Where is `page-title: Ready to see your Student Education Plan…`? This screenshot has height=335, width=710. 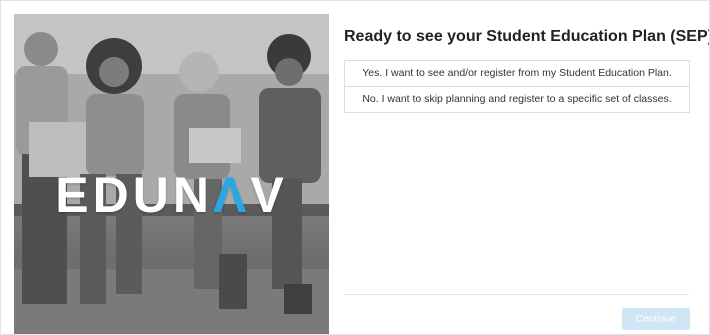
page-title: Ready to see your Student Education Plan… is located at coordinates (527, 36).